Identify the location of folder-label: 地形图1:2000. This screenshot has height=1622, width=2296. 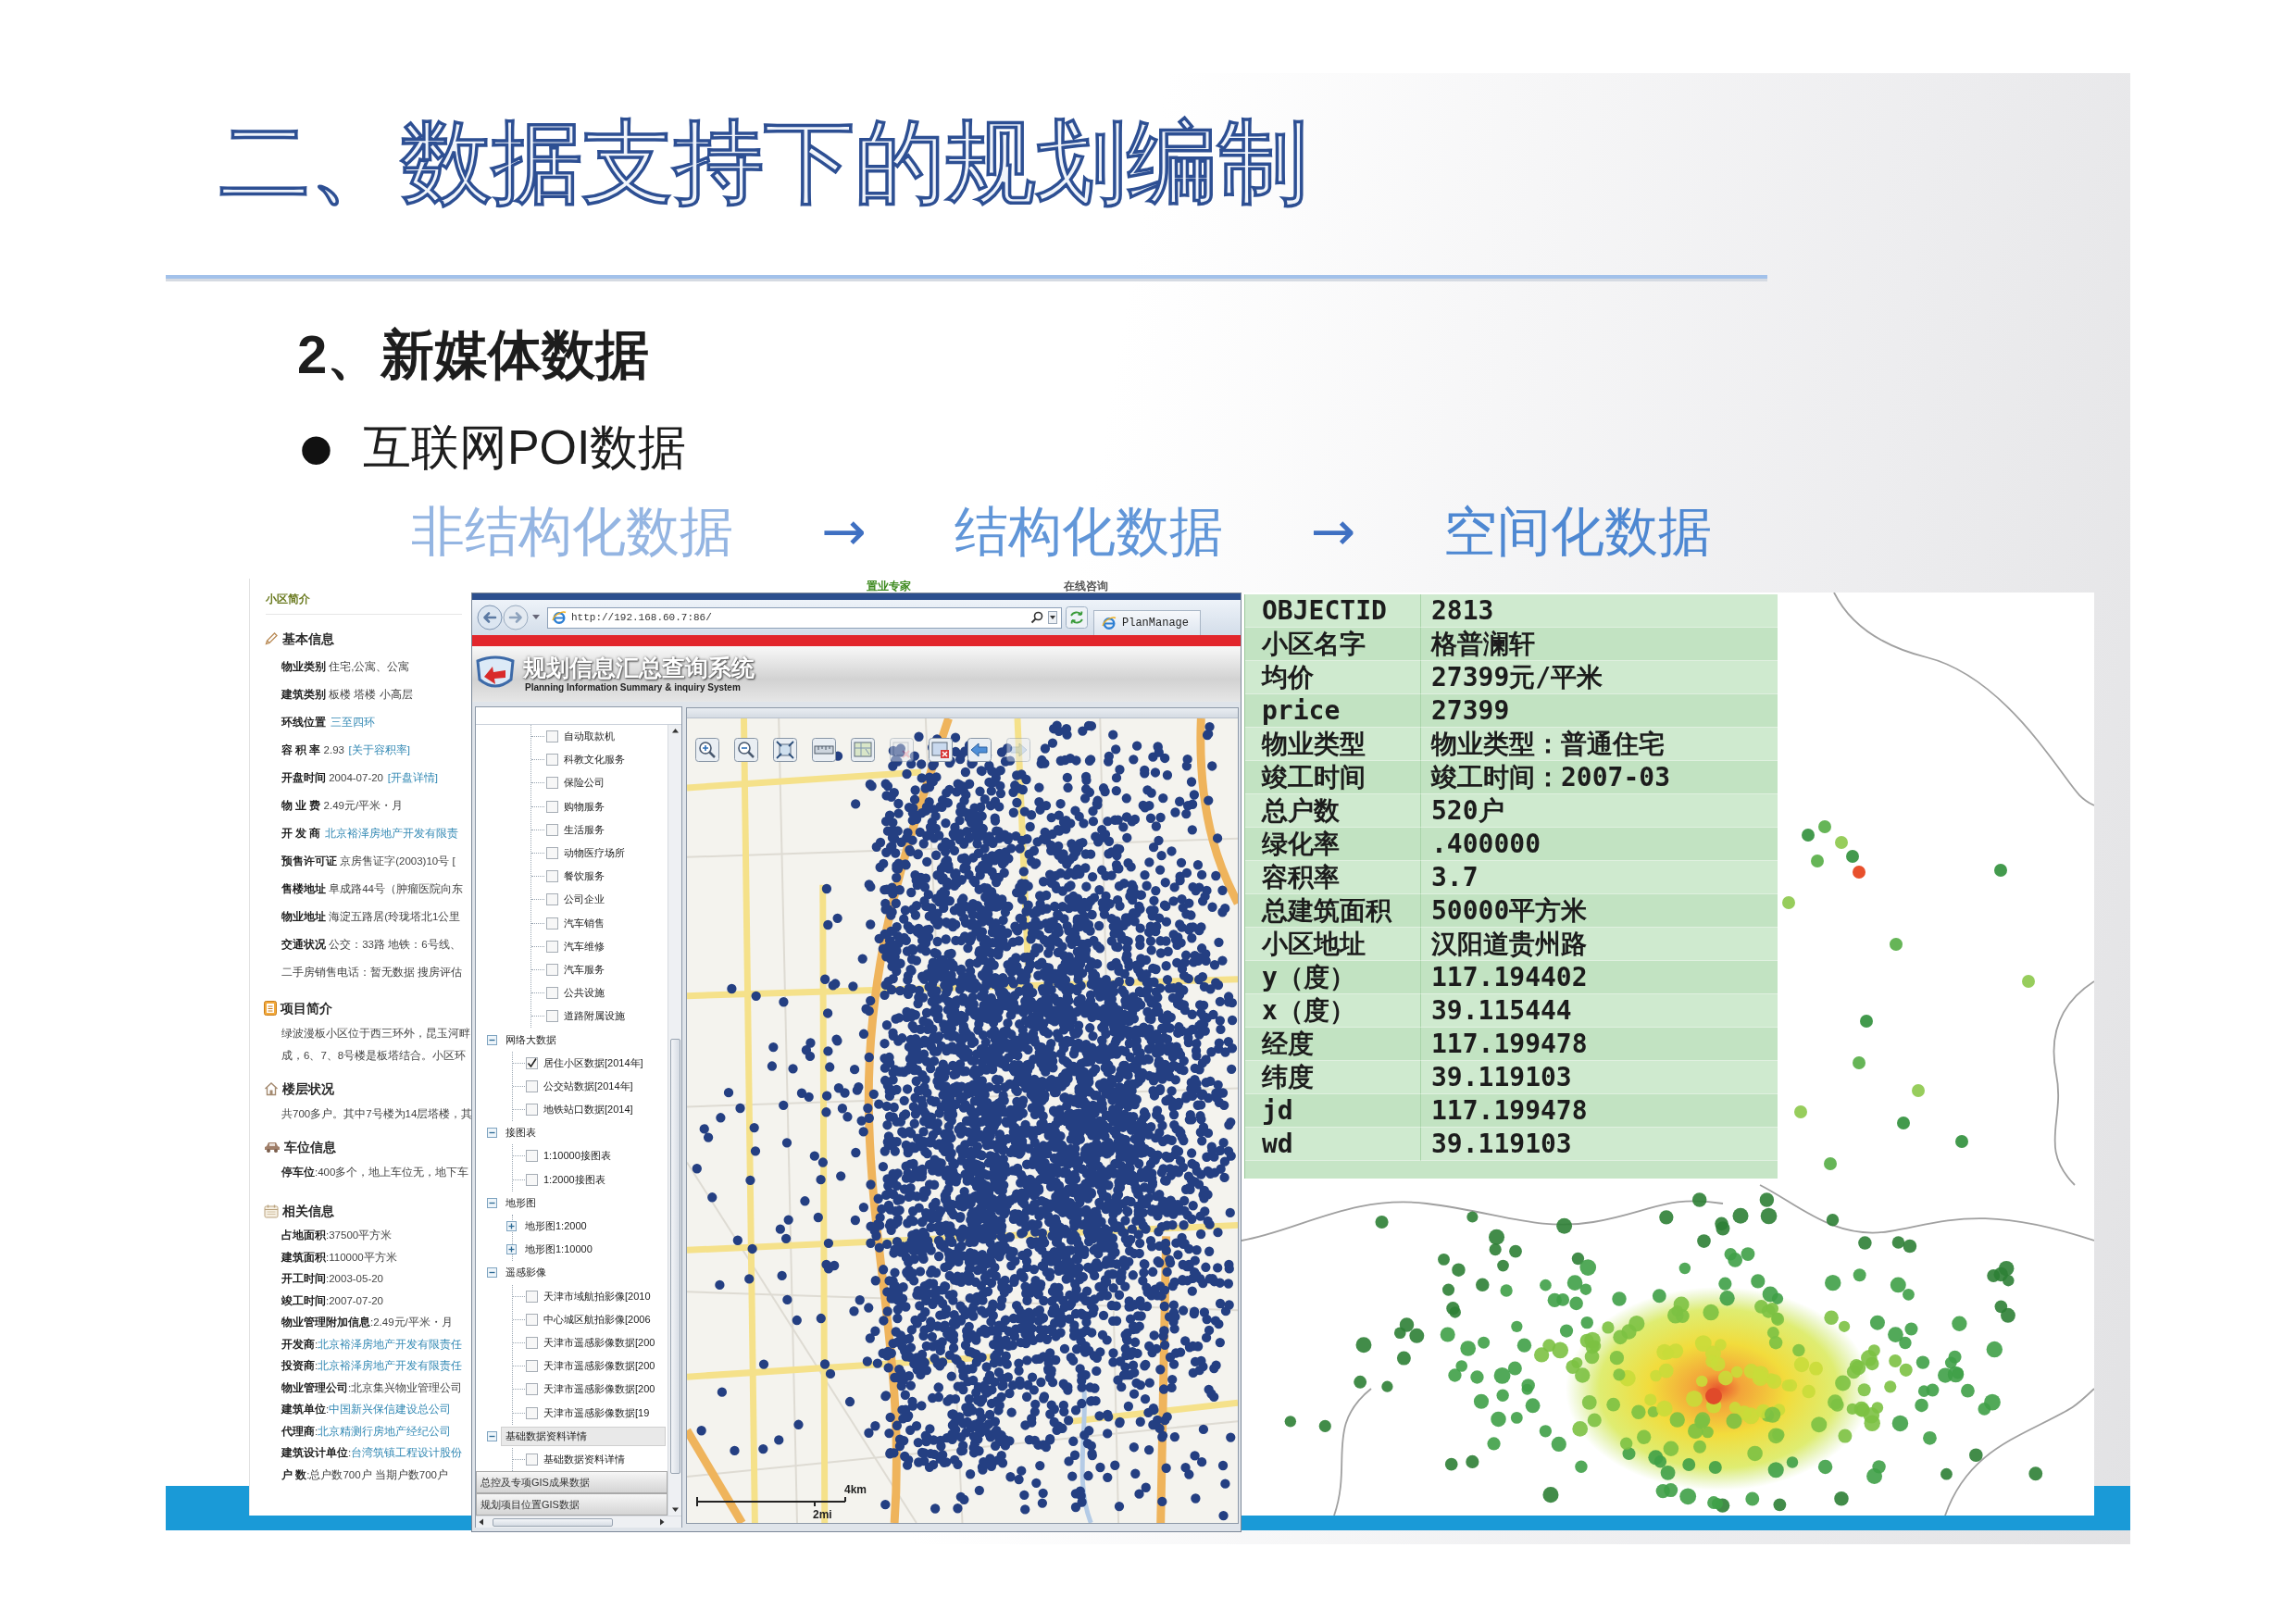
(556, 1226).